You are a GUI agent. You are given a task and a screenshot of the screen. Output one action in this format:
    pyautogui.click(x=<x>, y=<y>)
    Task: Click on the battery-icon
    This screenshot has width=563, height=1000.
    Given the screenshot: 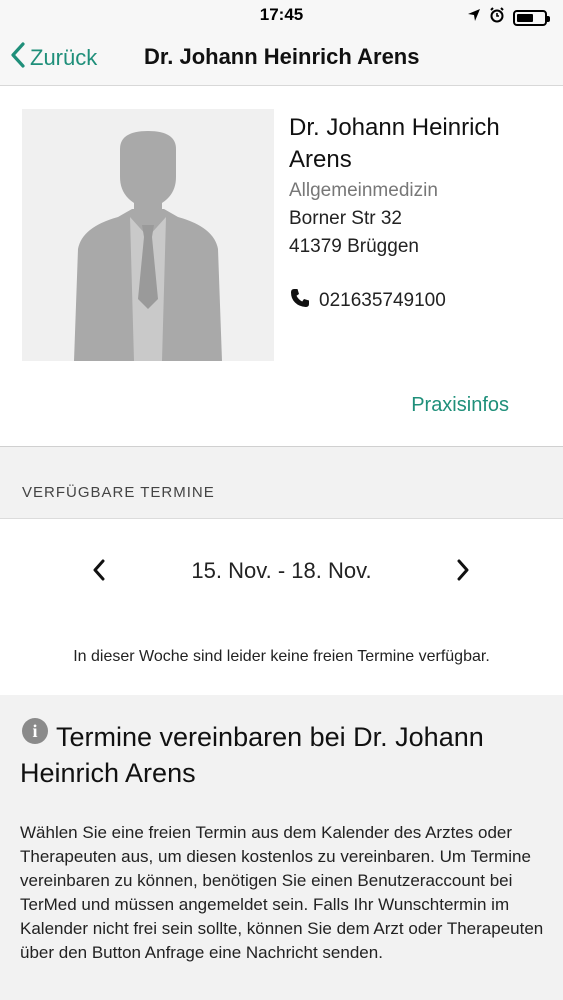 What is the action you would take?
    pyautogui.click(x=531, y=17)
    